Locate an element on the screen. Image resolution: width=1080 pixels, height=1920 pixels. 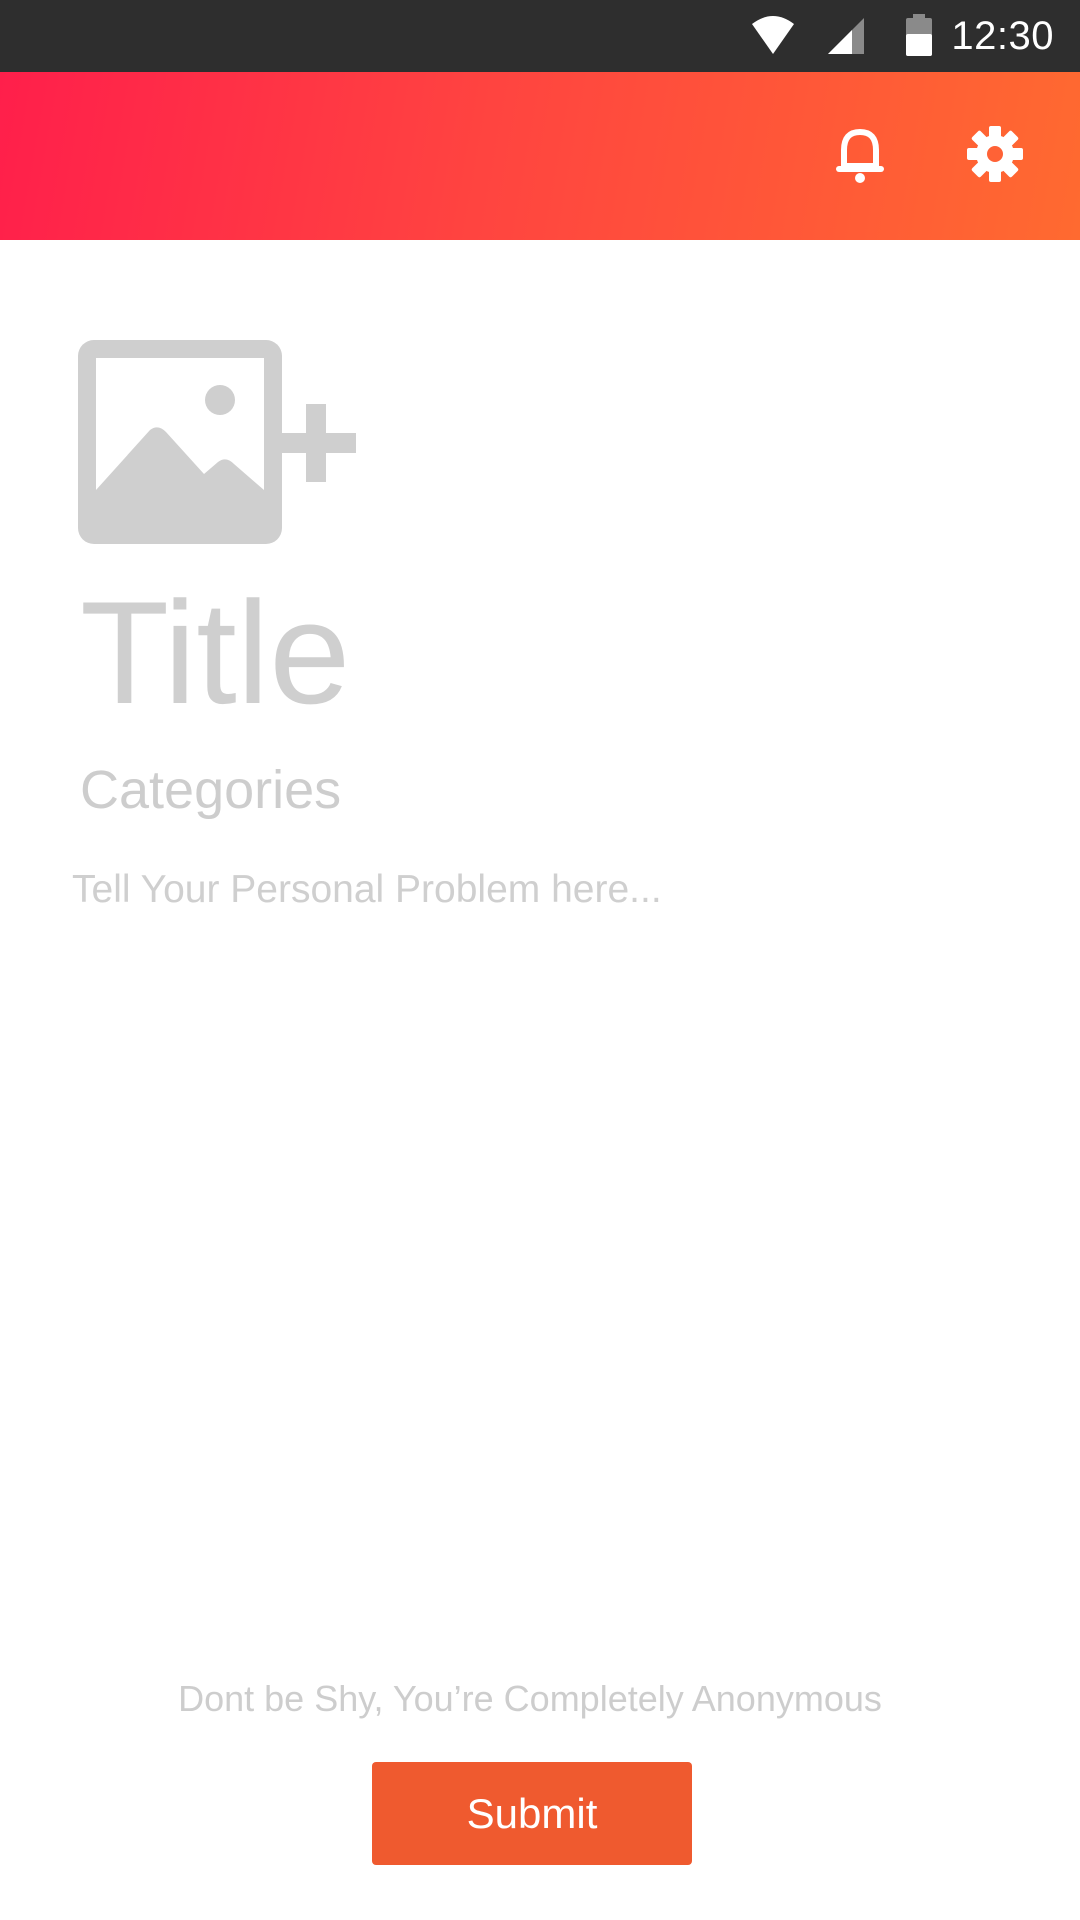
battery-icon is located at coordinates (919, 37).